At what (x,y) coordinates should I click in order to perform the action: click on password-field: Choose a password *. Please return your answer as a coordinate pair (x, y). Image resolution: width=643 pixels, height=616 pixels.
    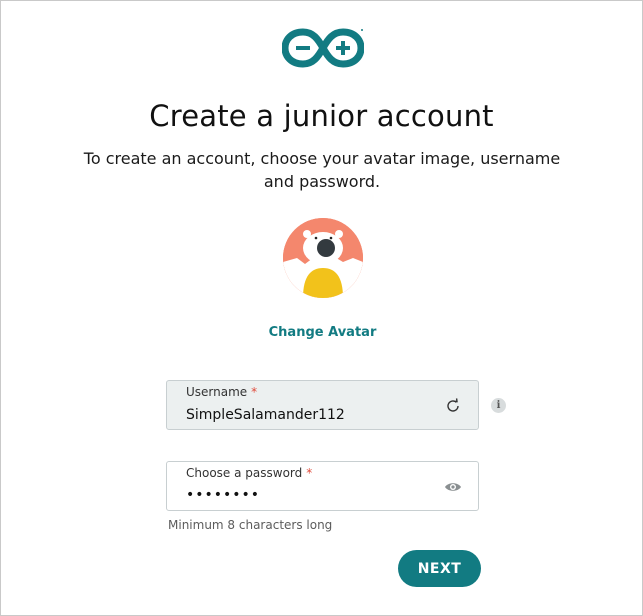
    Looking at the image, I should click on (322, 486).